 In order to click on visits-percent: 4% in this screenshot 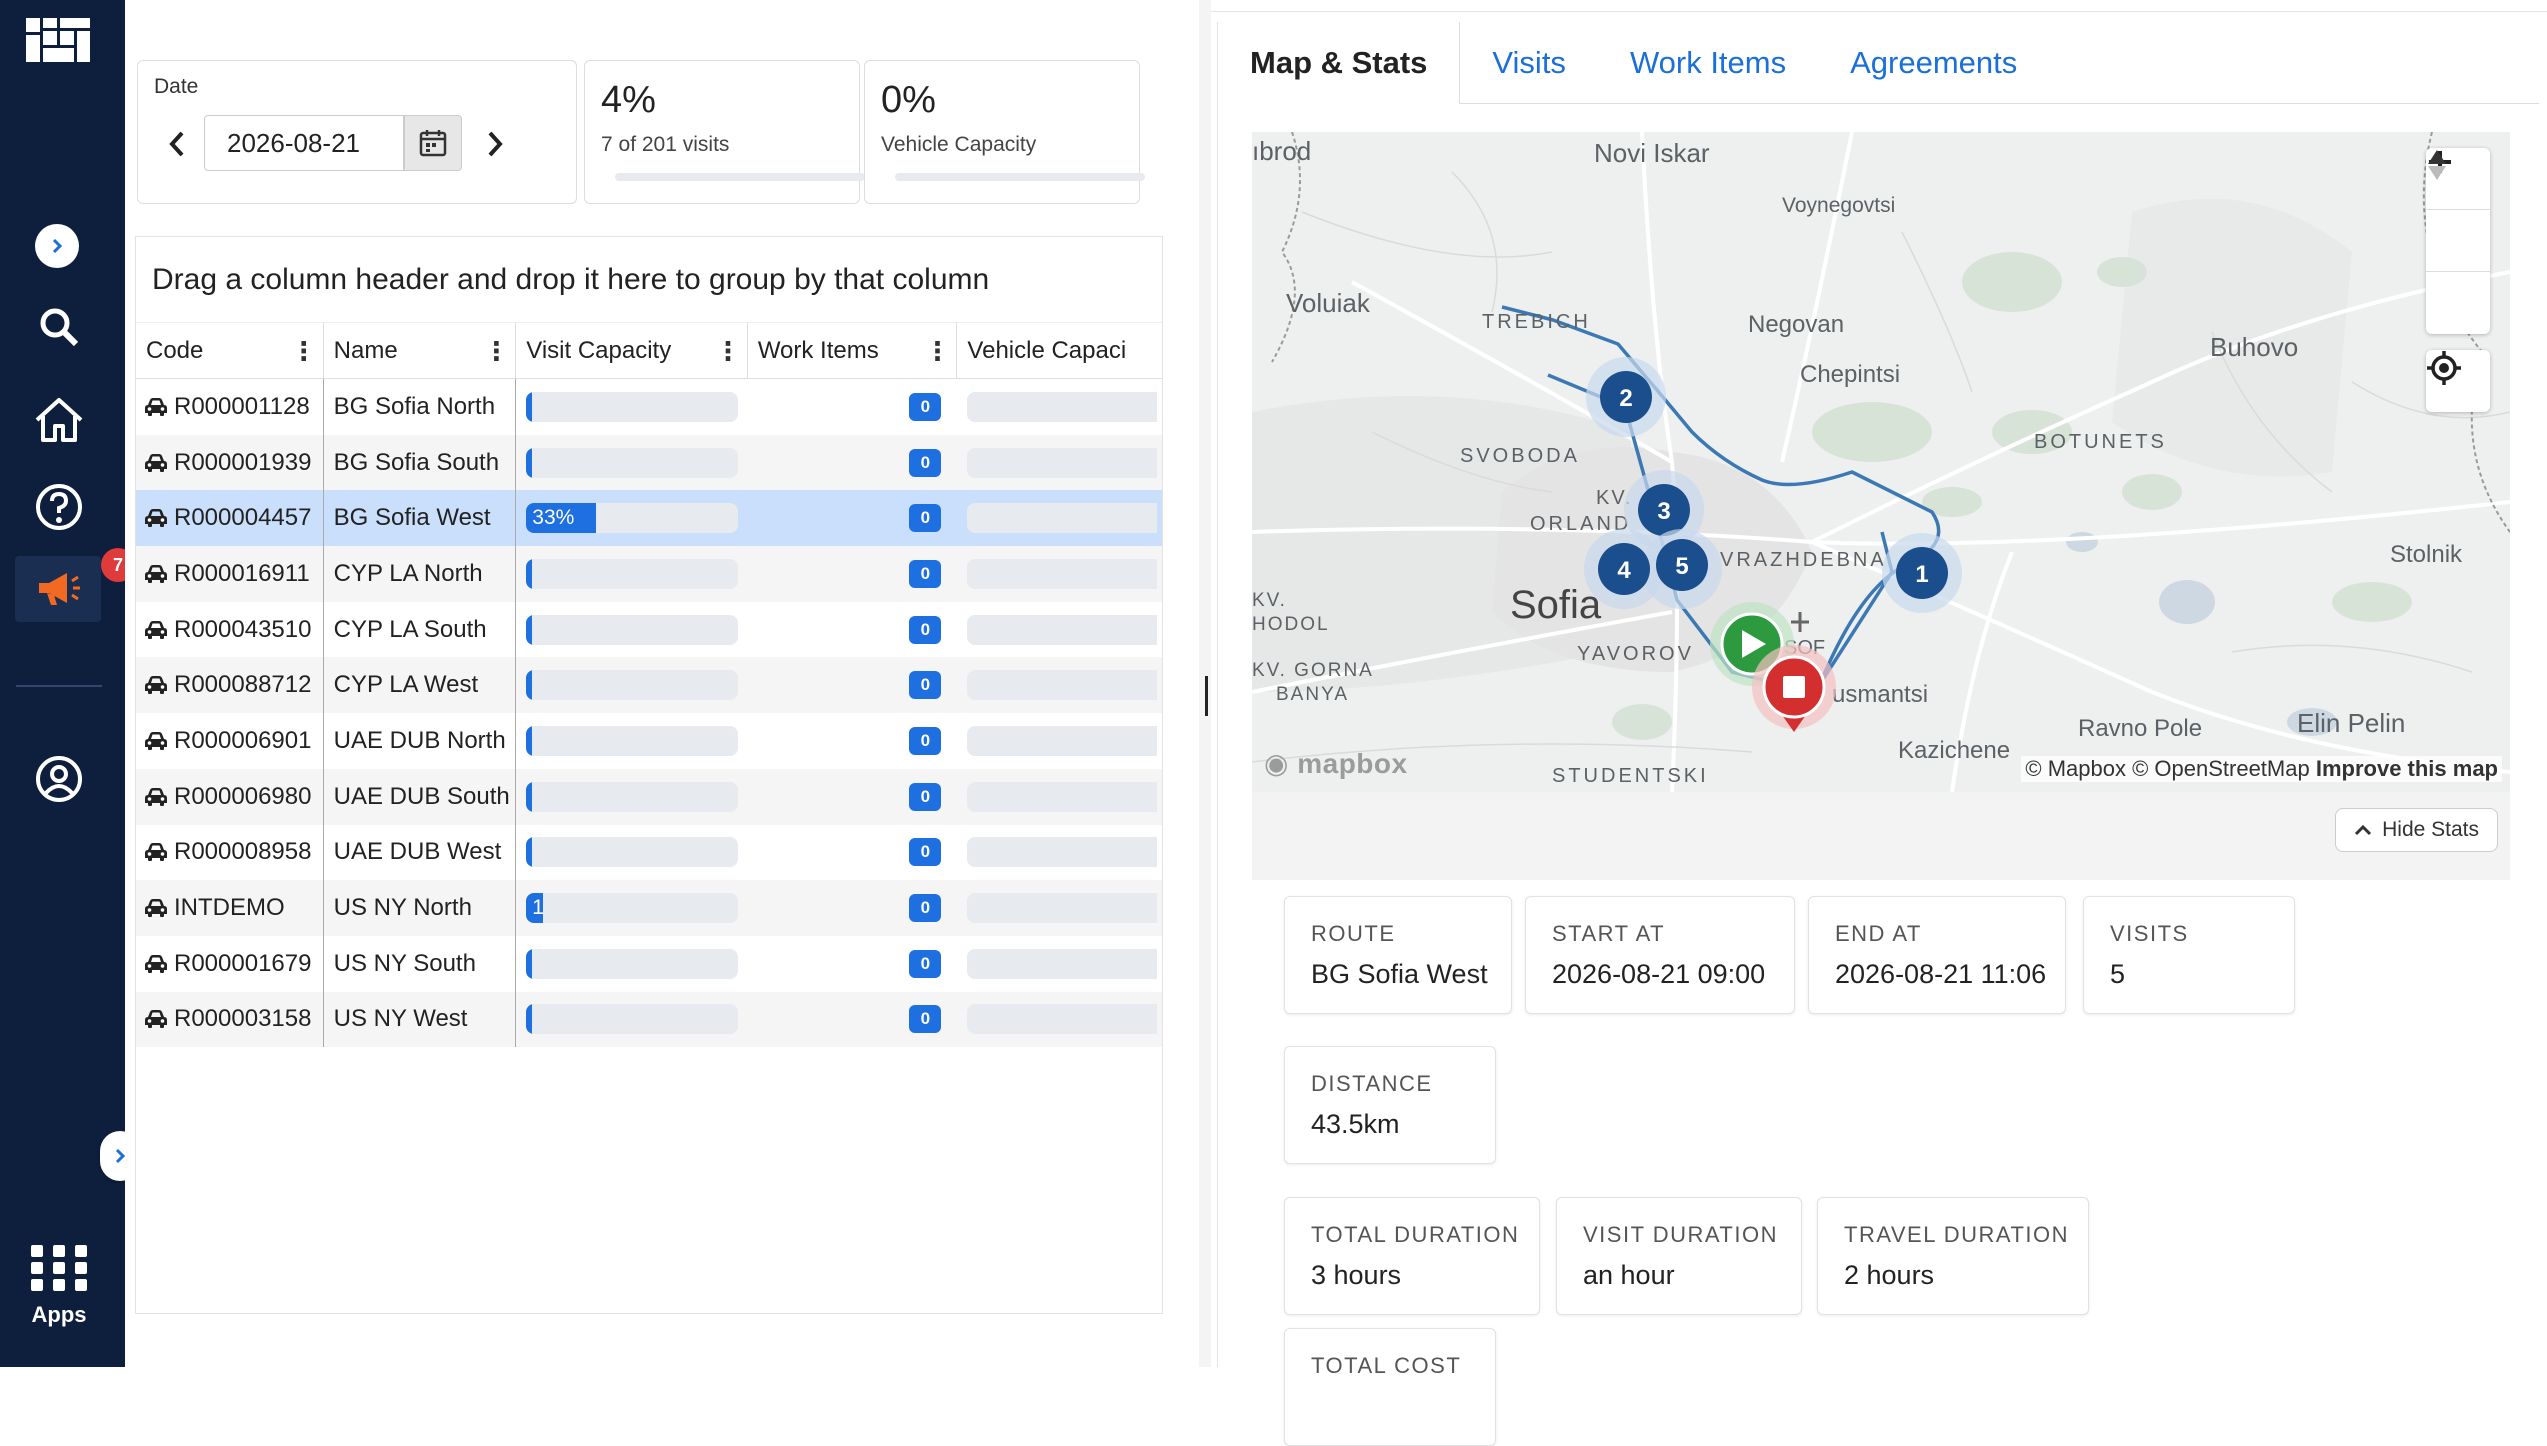, I will do `click(628, 100)`.